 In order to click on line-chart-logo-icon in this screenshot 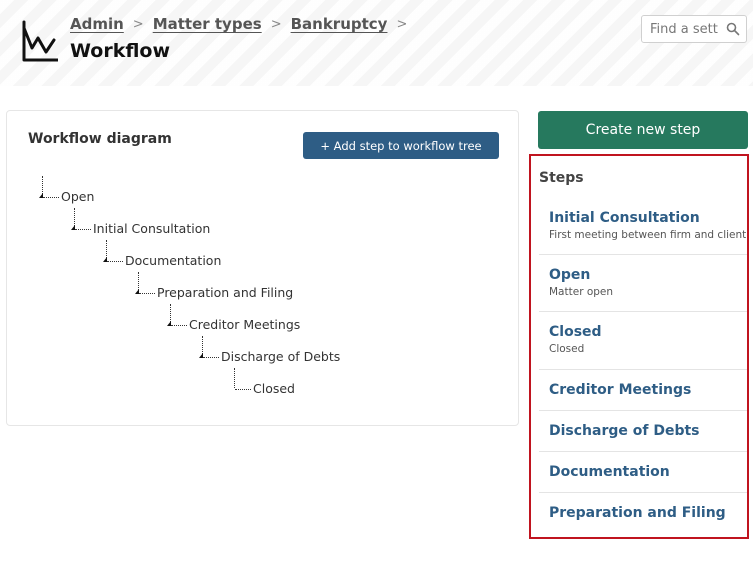, I will do `click(40, 41)`.